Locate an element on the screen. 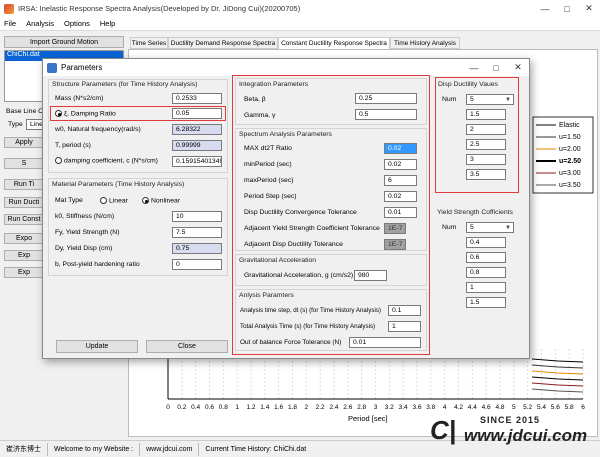 The width and height of the screenshot is (600, 457). force-tolerance-field: 0.01 is located at coordinates (385, 342).